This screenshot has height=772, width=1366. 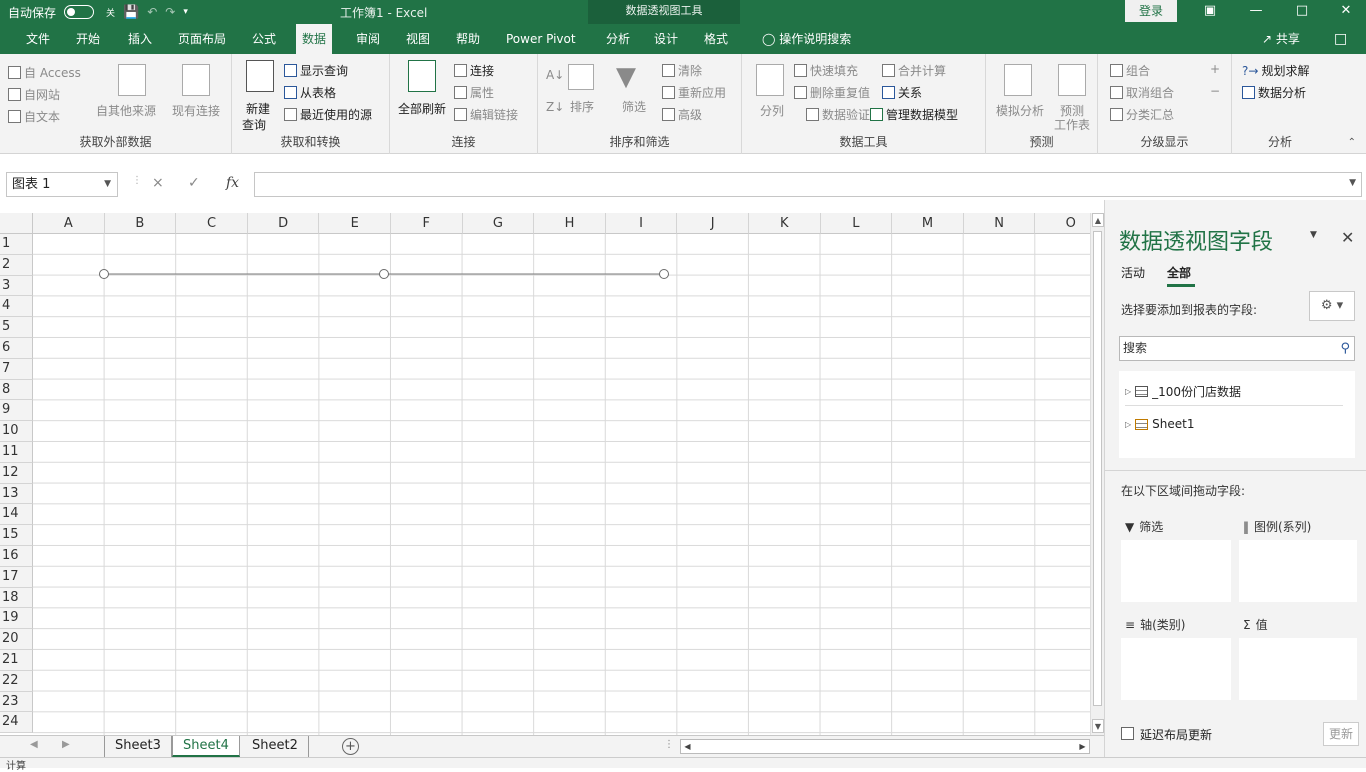 I want to click on filter-button: 筛选, so click(x=634, y=106).